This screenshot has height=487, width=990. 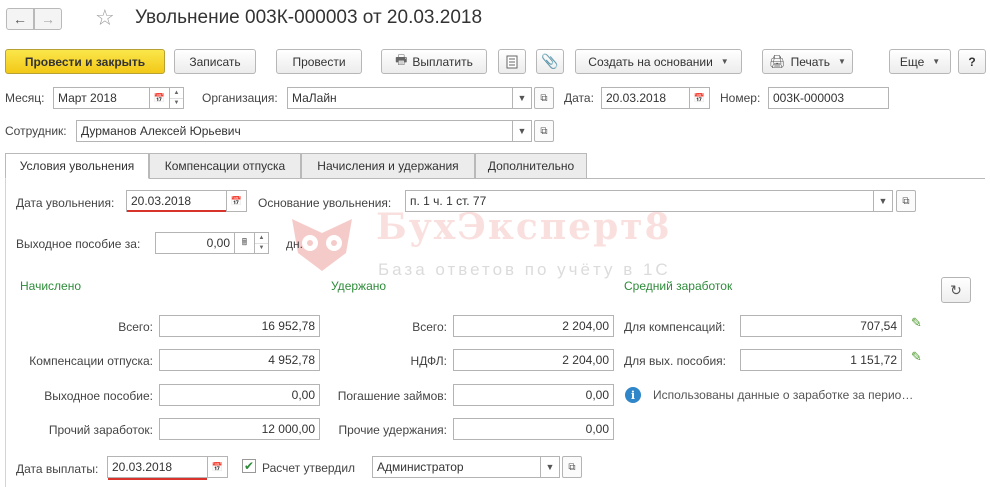 I want to click on pay-date-label: Дата выплаты:, so click(x=57, y=469).